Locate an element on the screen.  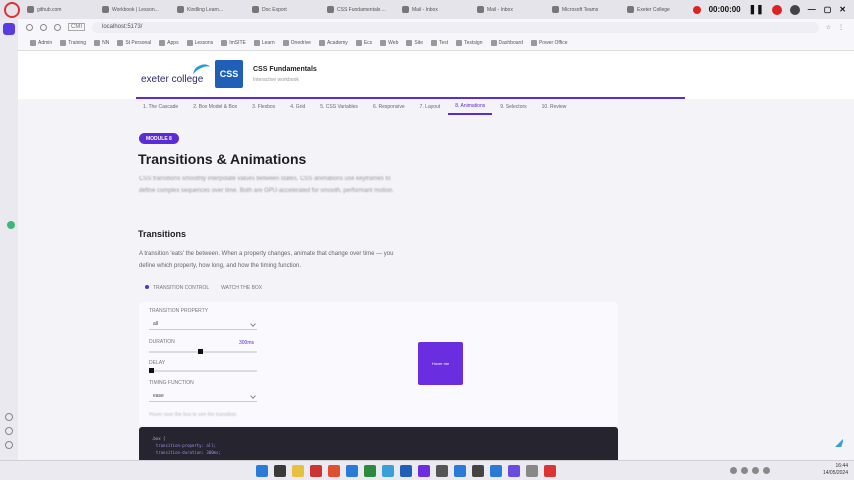
extensions-icon: ⋮ is located at coordinates (841, 27).